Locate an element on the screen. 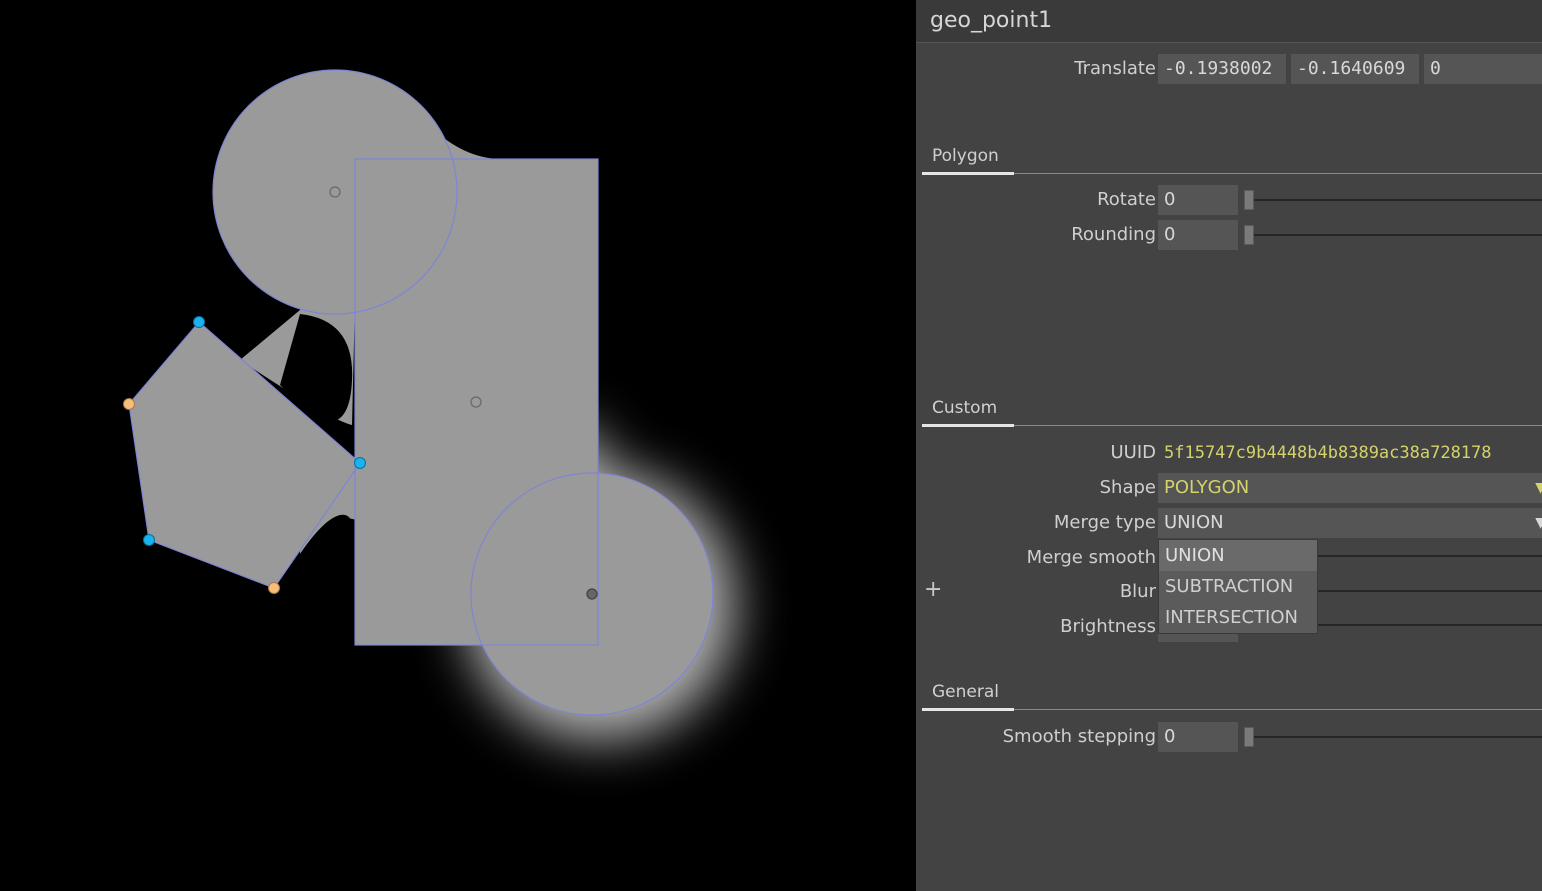  section-polygon-label: Polygon is located at coordinates (965, 156).